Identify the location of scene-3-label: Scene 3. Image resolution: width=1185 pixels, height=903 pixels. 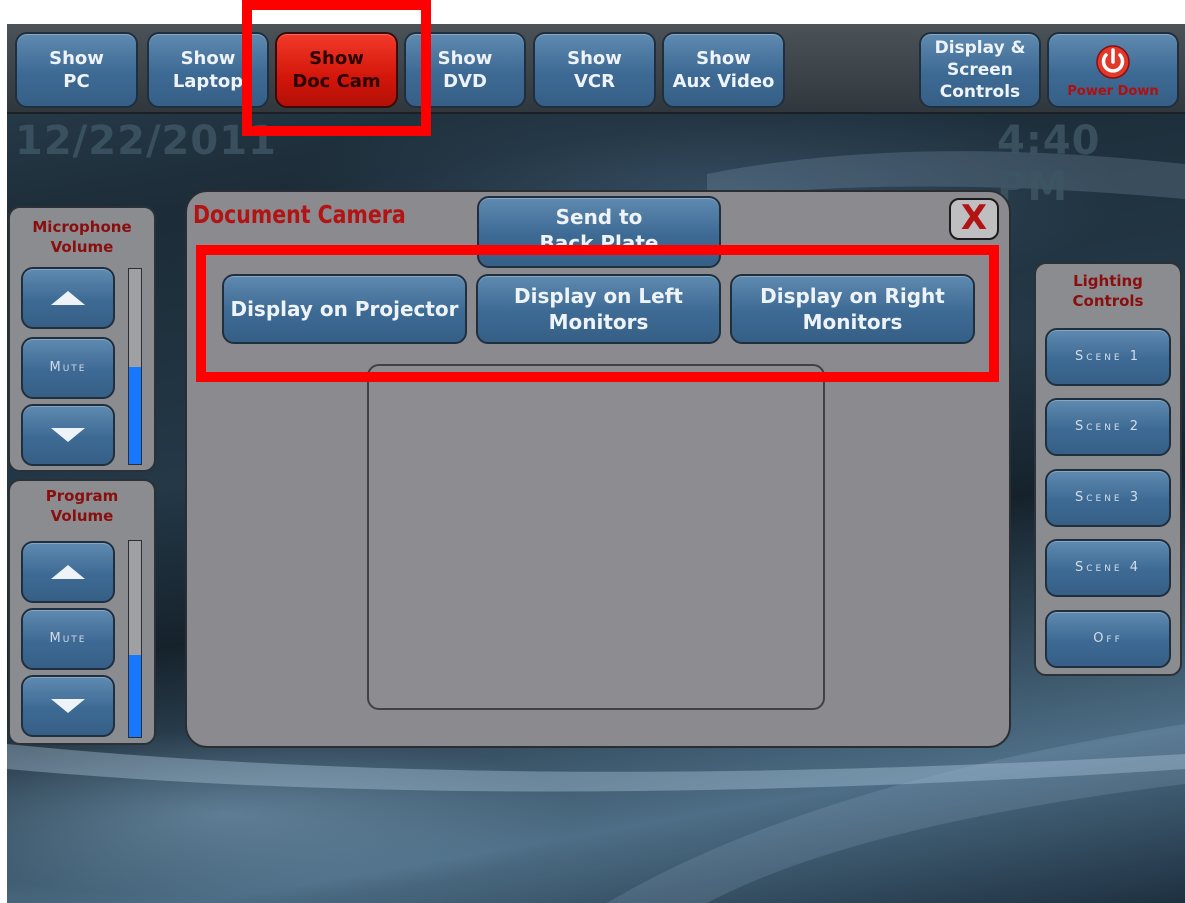
(1108, 497).